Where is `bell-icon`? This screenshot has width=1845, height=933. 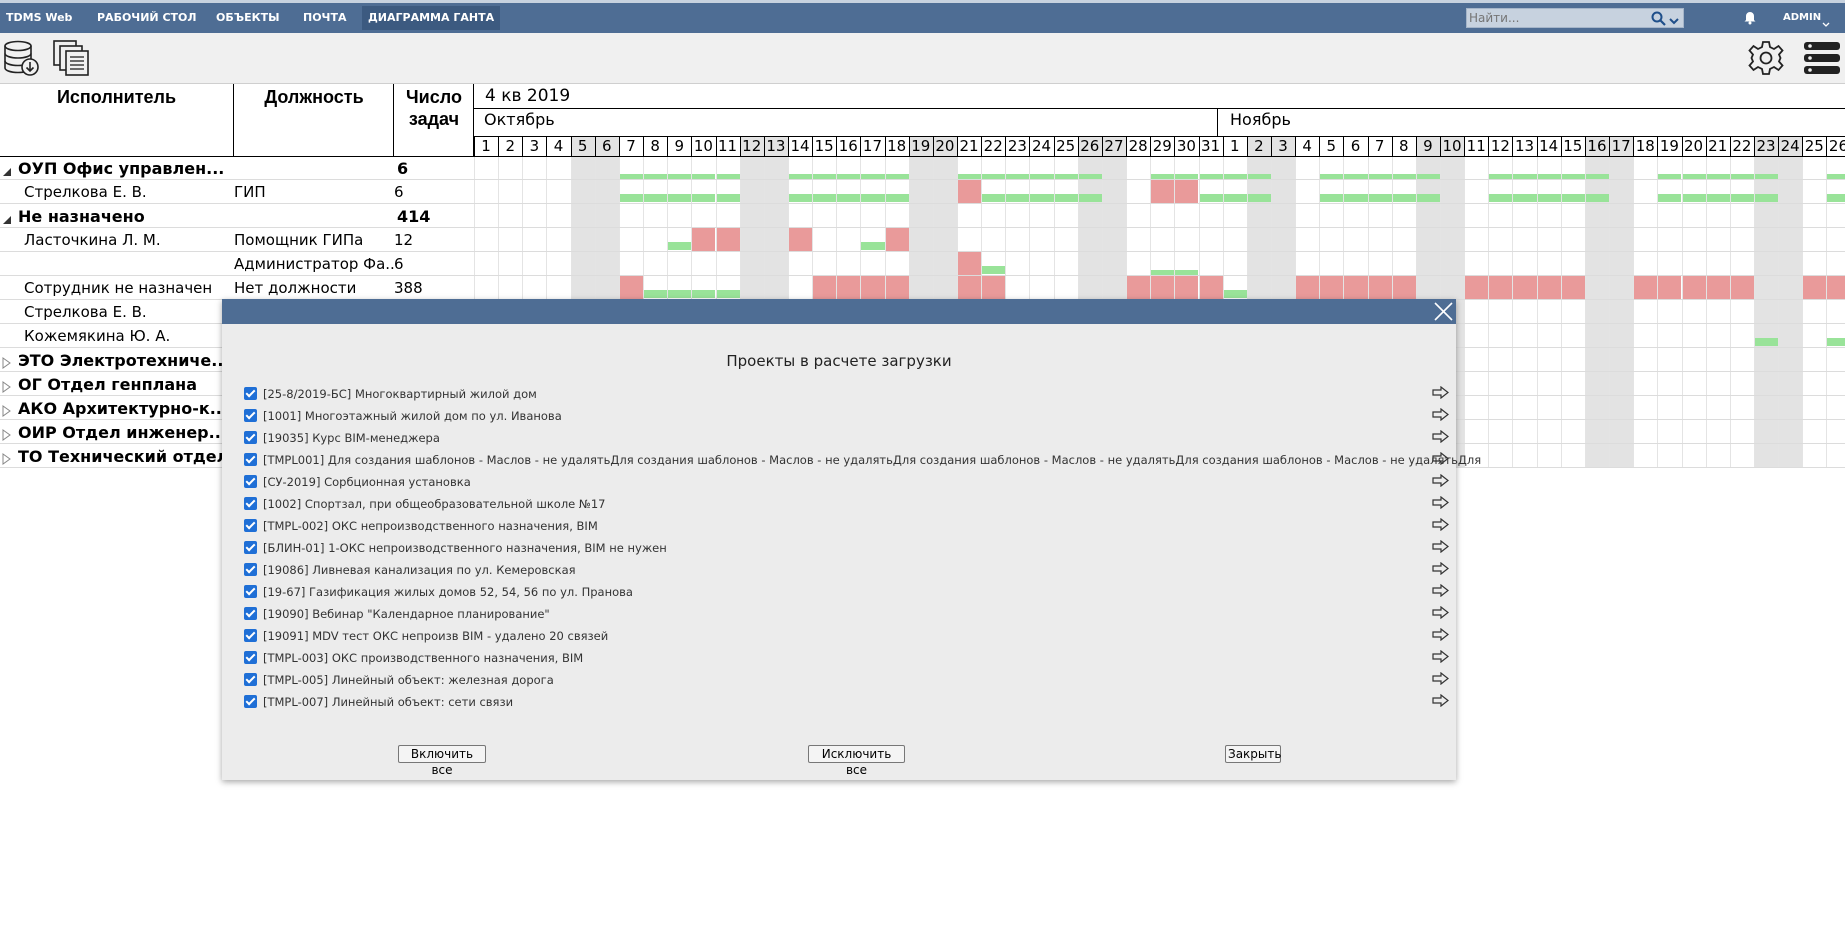
bell-icon is located at coordinates (1750, 19).